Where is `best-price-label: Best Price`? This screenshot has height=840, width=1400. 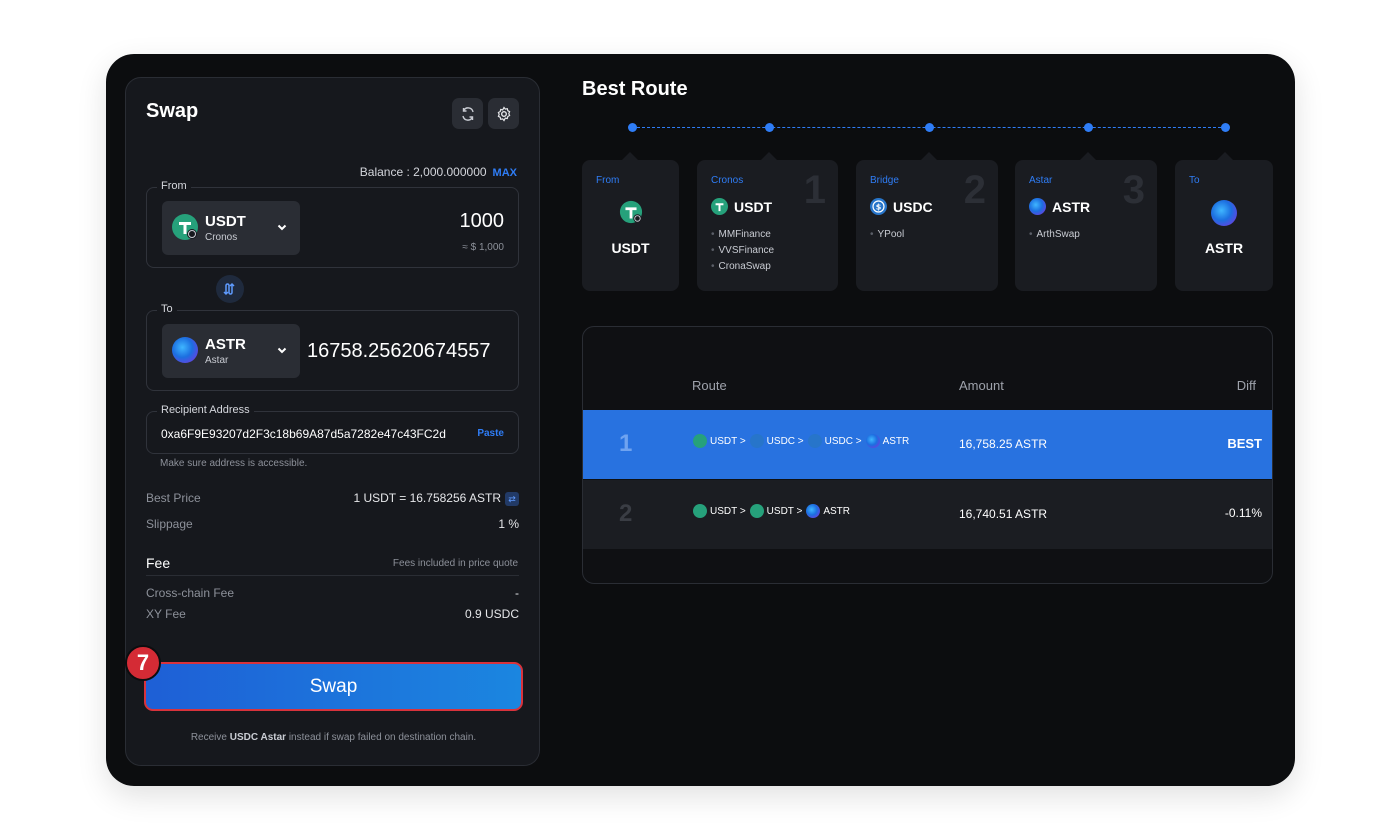 best-price-label: Best Price is located at coordinates (173, 498).